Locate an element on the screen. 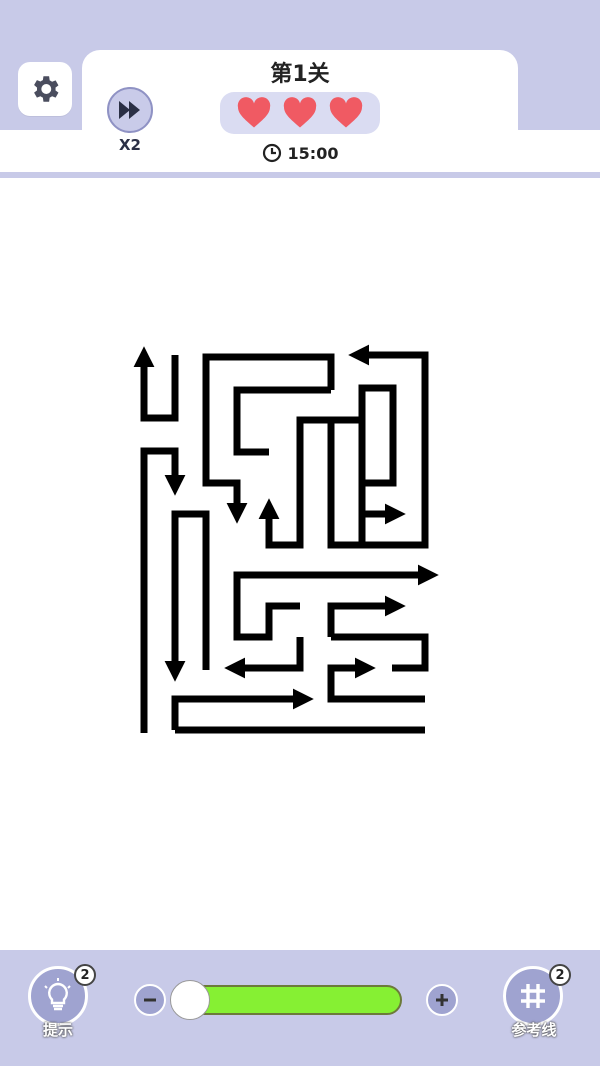 The image size is (600, 1066). lives-indicator is located at coordinates (300, 113).